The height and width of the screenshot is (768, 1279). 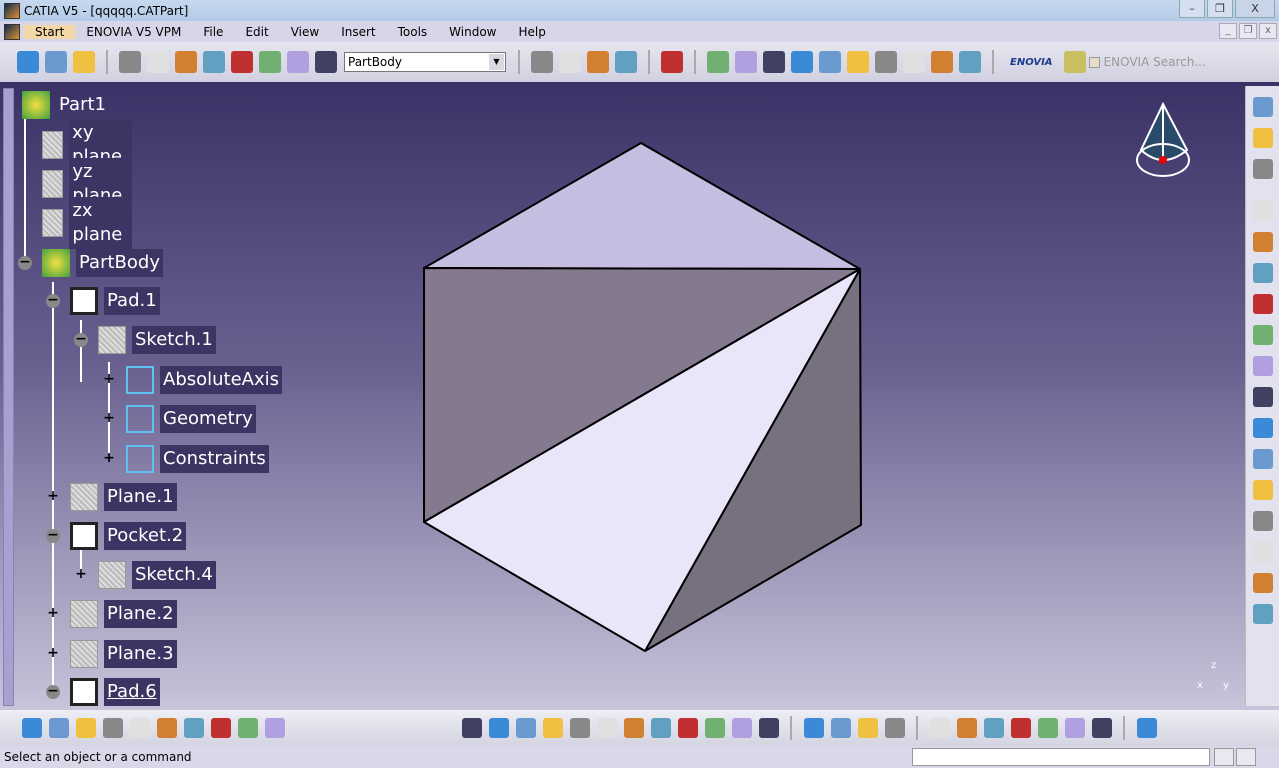 I want to click on multi-view-icon, so click(x=660, y=728).